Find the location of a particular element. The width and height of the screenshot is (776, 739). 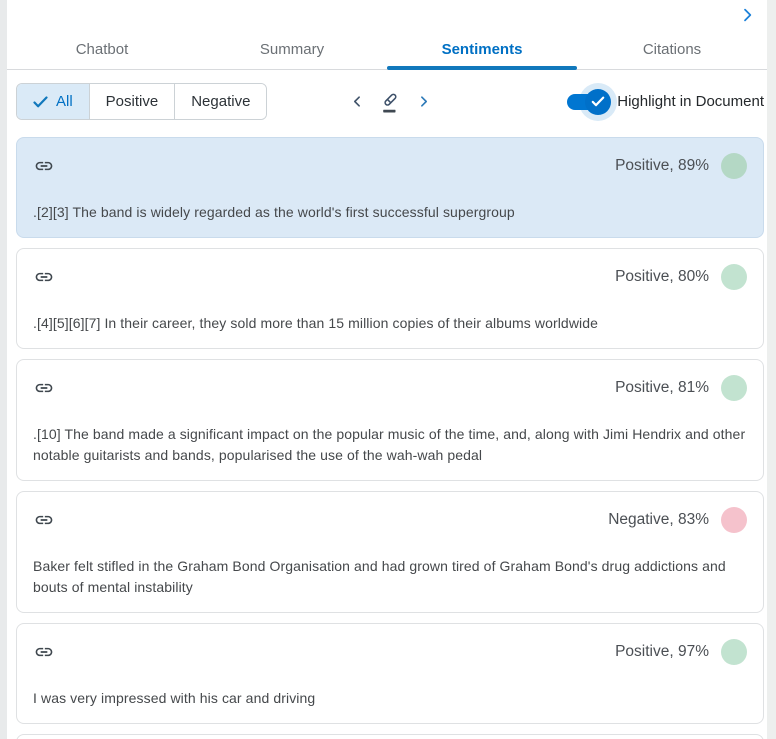

filter-all-button: All is located at coordinates (53, 101).